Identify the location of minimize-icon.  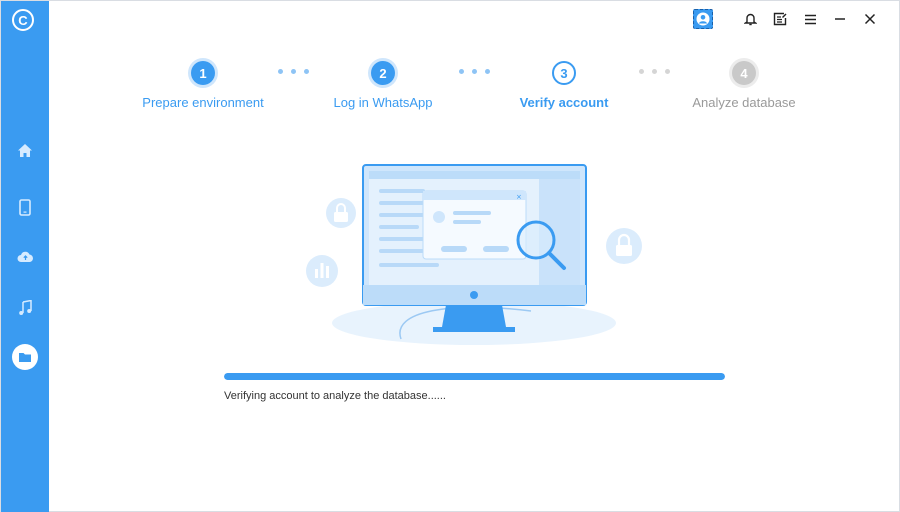
(840, 19).